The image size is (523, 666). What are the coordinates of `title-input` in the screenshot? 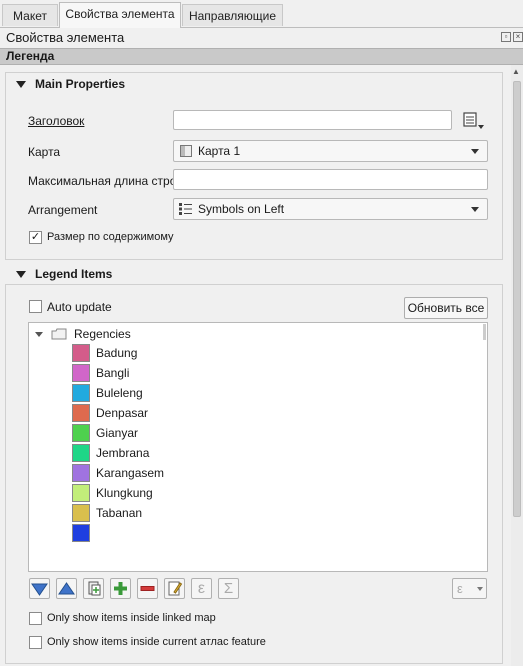 It's located at (312, 120).